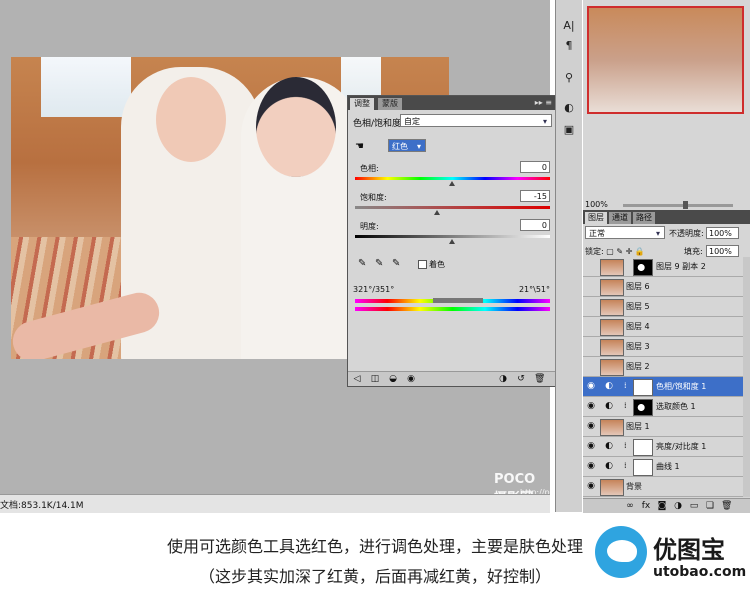 This screenshot has height=600, width=750. I want to click on color-range-slider, so click(458, 300).